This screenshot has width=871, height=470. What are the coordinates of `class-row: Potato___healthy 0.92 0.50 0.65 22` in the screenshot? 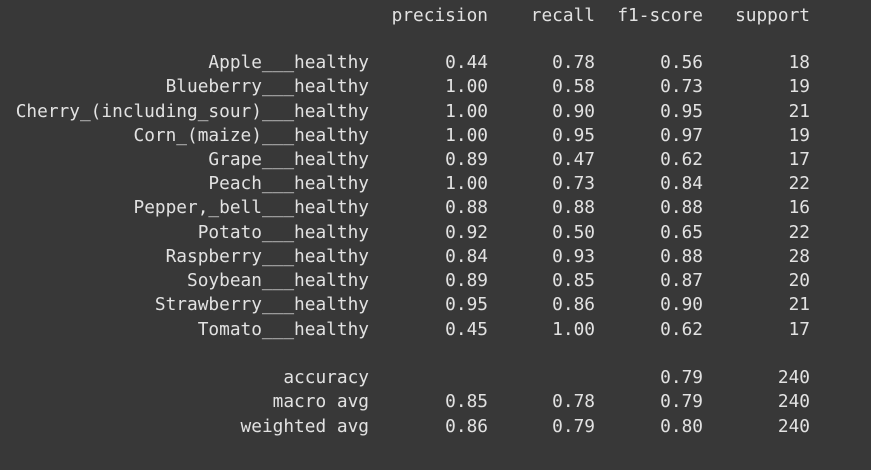 It's located at (435, 233).